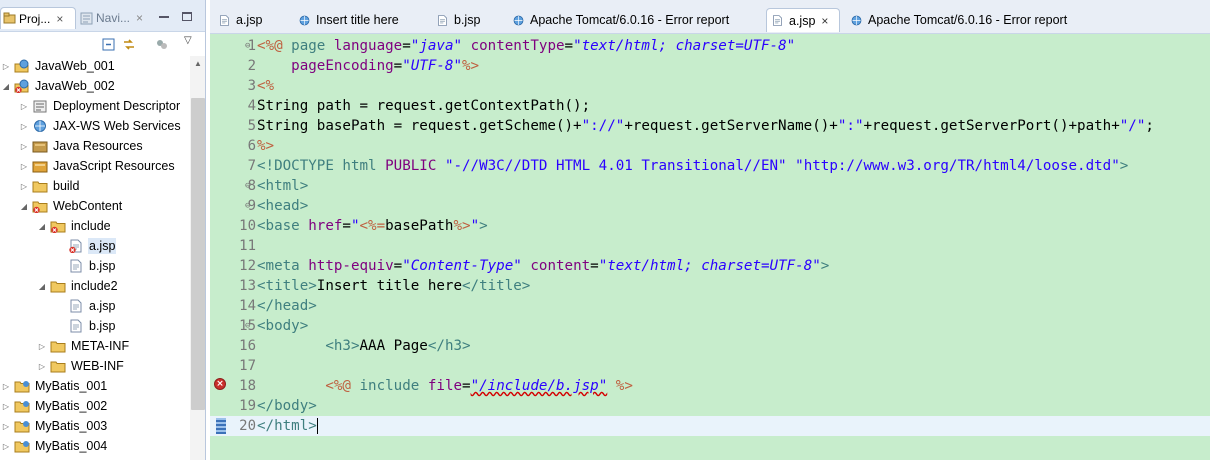 Image resolution: width=1210 pixels, height=460 pixels. I want to click on code-line: <%@ include file="/include/b.jsp" %>, so click(445, 386).